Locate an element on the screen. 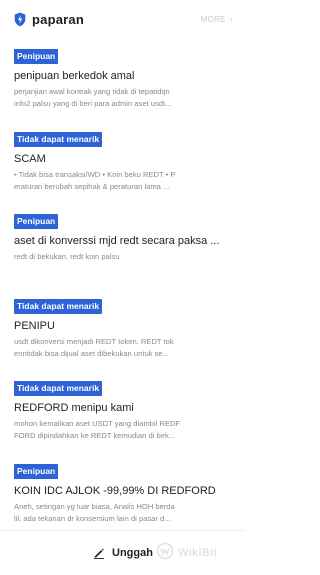  header: paparan MORE › is located at coordinates (122, 19).